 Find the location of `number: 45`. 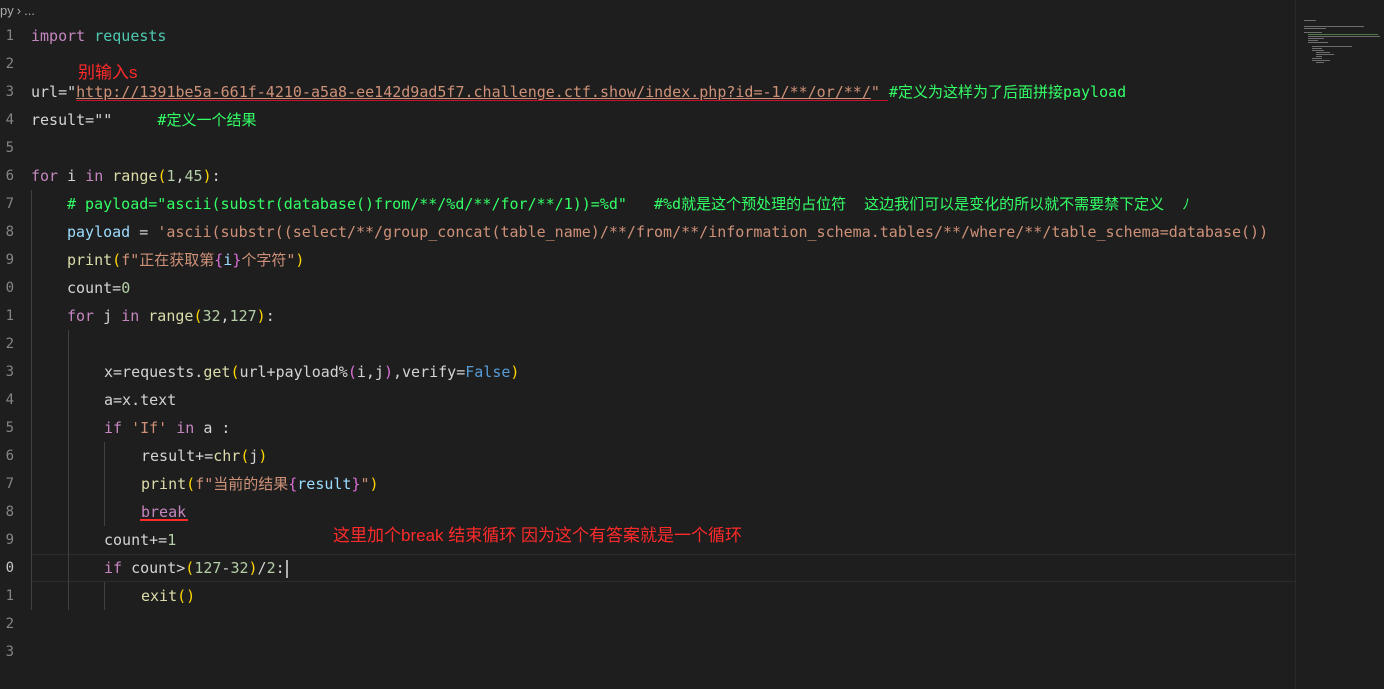

number: 45 is located at coordinates (193, 176).